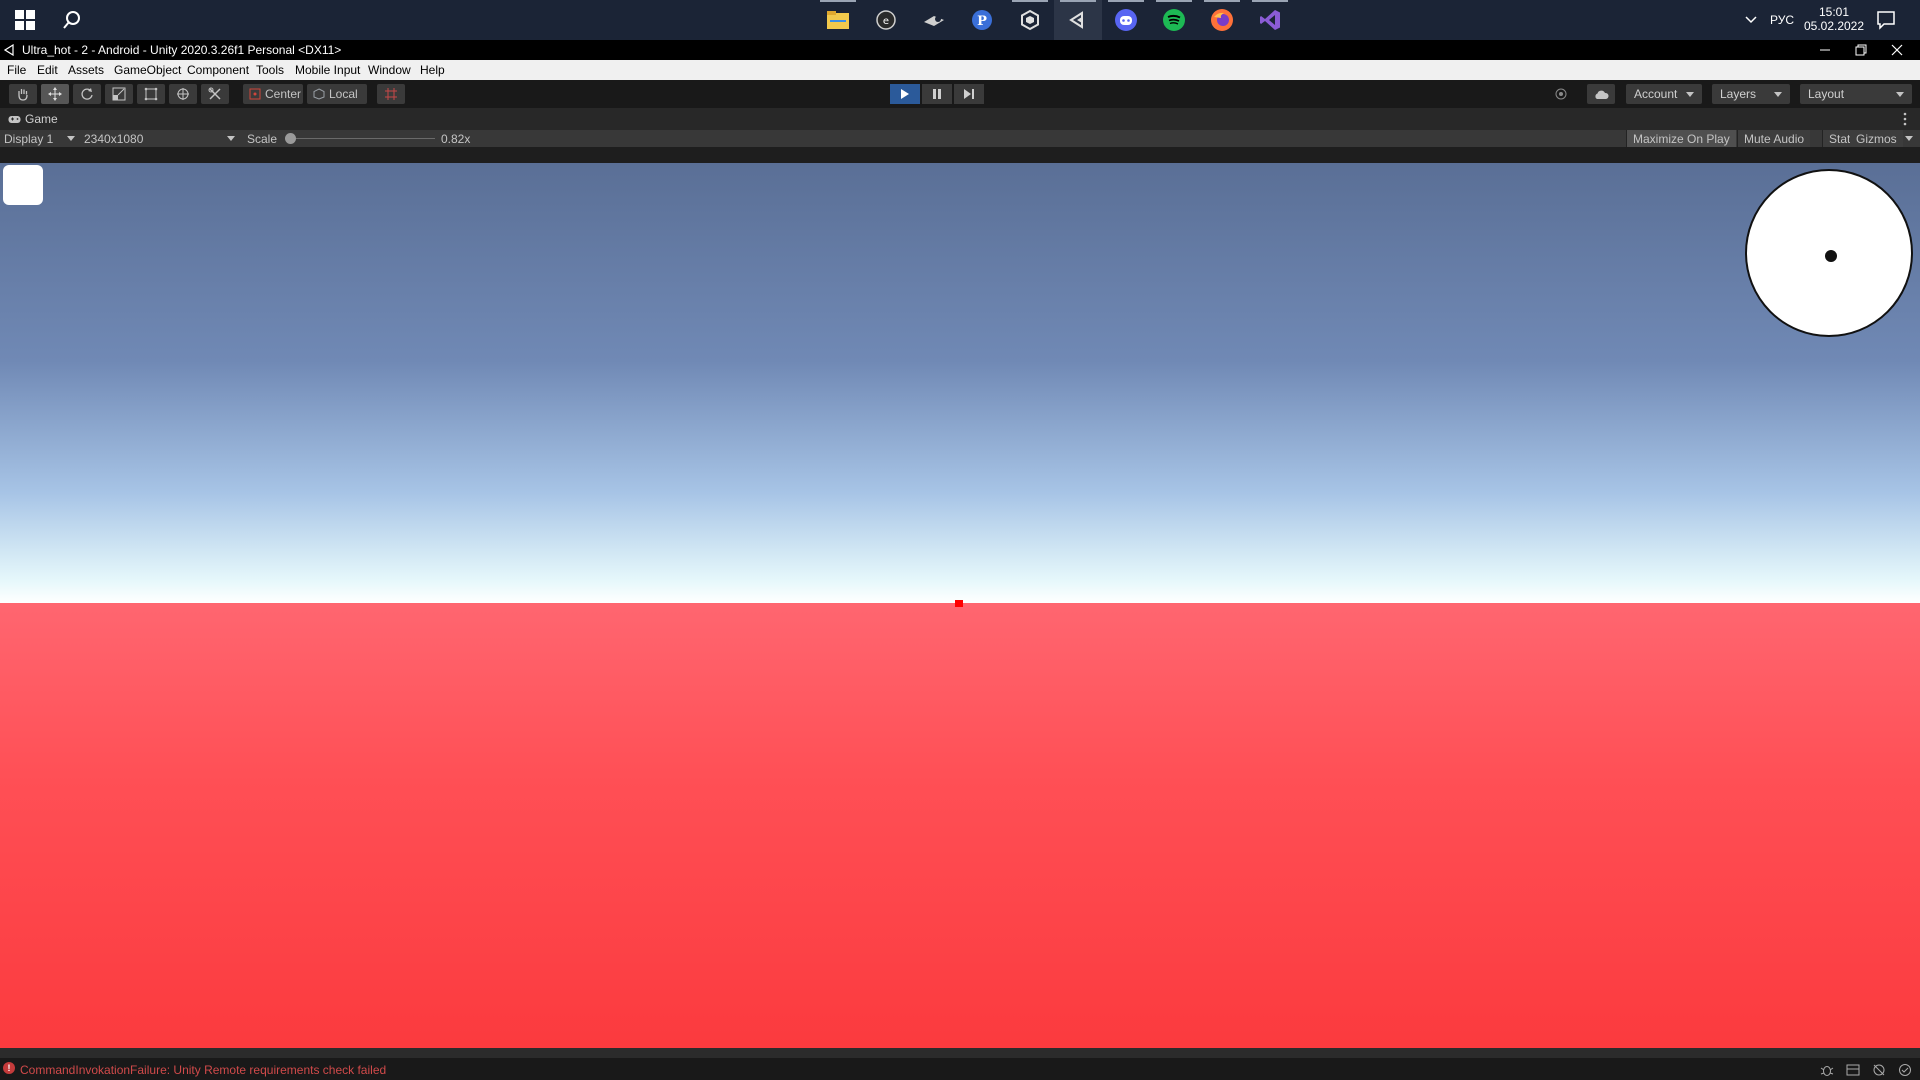 This screenshot has width=1920, height=1080. I want to click on custom-tool-icon, so click(215, 94).